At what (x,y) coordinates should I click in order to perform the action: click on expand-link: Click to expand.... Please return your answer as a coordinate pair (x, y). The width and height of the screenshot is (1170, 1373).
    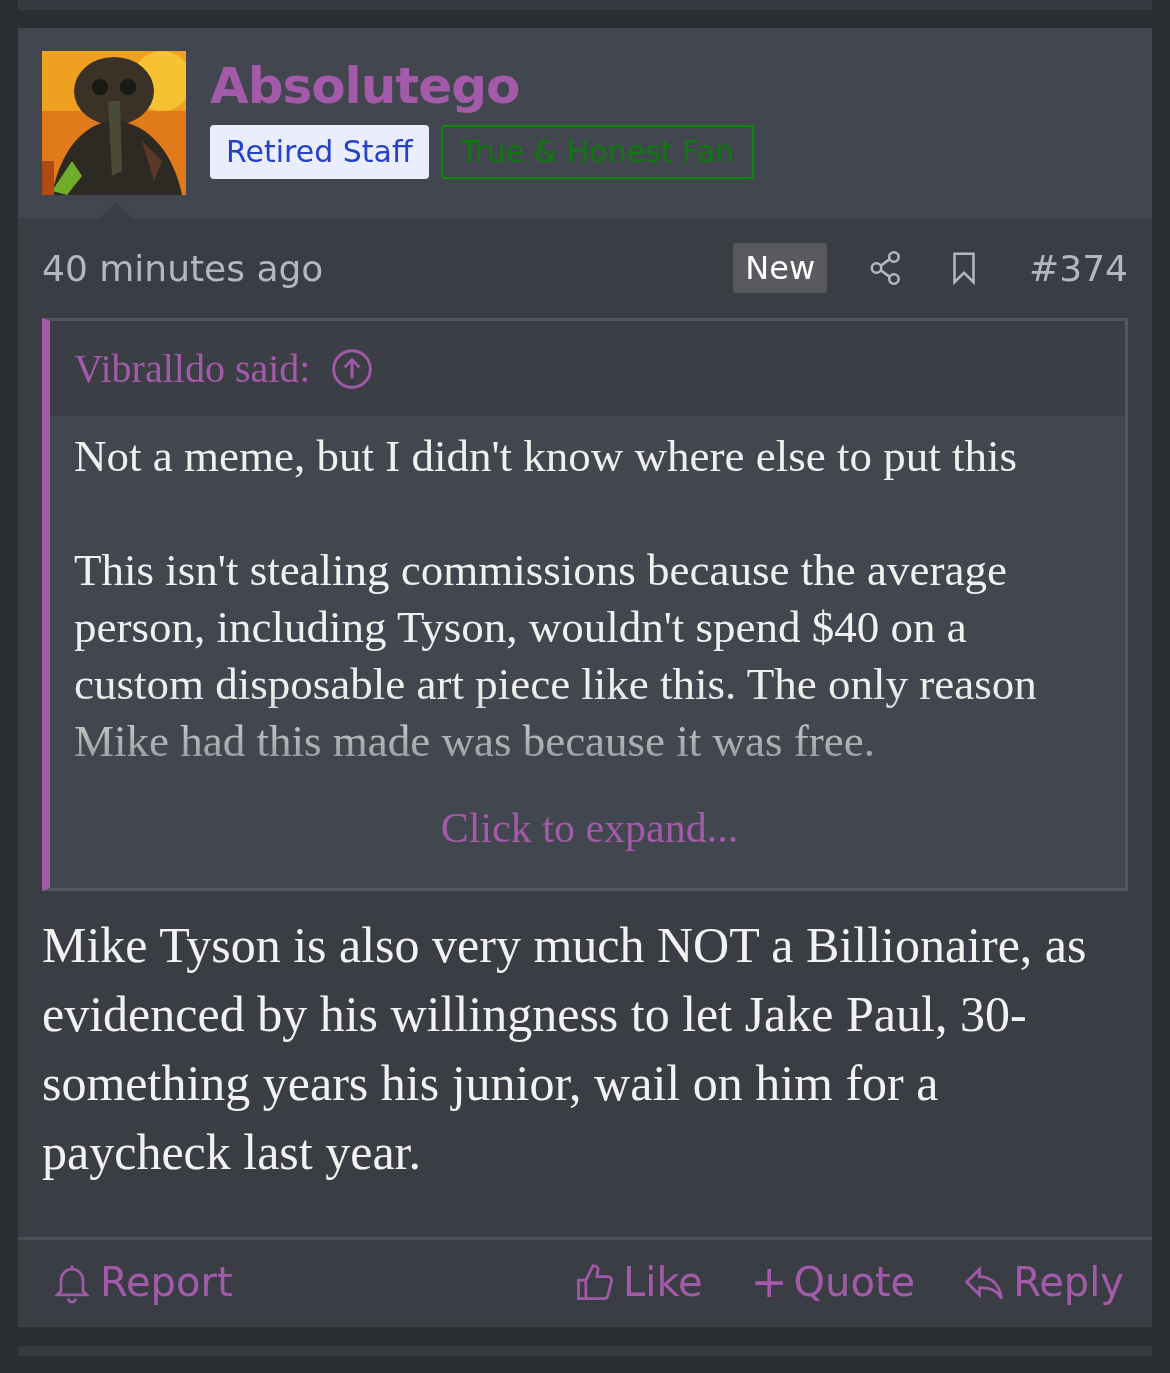
    Looking at the image, I should click on (589, 828).